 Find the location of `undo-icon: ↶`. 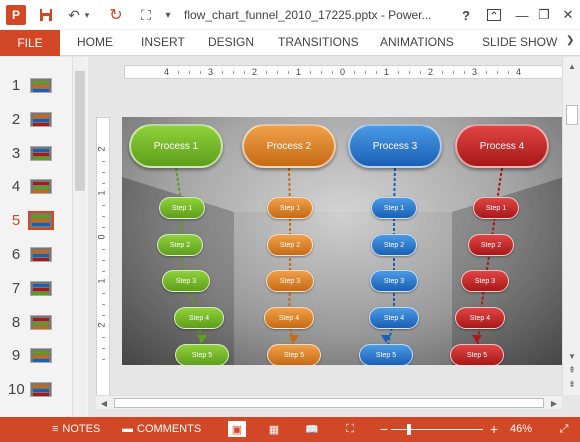

undo-icon: ↶ is located at coordinates (74, 15).